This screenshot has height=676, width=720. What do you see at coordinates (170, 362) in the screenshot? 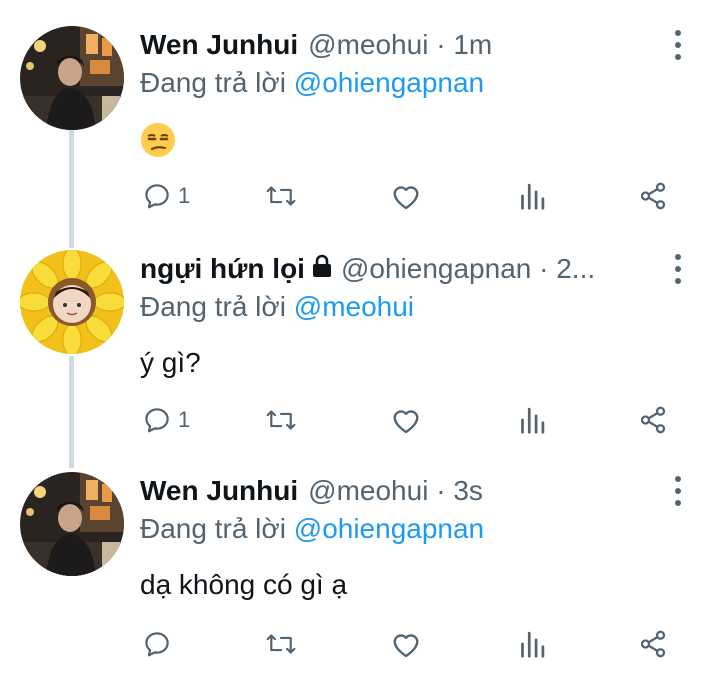
I see `tweet-text: ý gì?` at bounding box center [170, 362].